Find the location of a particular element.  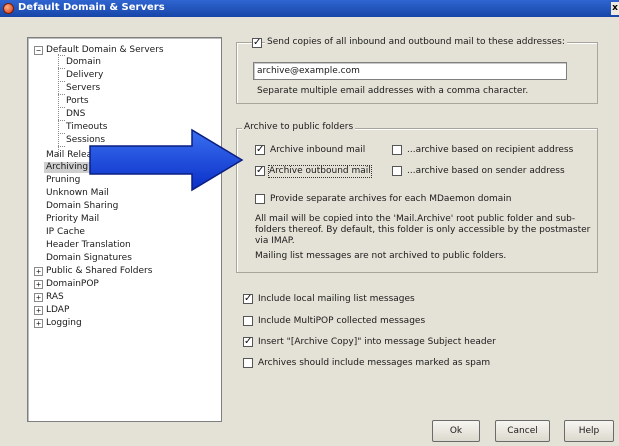

send-copies-checkbox: ✓ is located at coordinates (257, 43).